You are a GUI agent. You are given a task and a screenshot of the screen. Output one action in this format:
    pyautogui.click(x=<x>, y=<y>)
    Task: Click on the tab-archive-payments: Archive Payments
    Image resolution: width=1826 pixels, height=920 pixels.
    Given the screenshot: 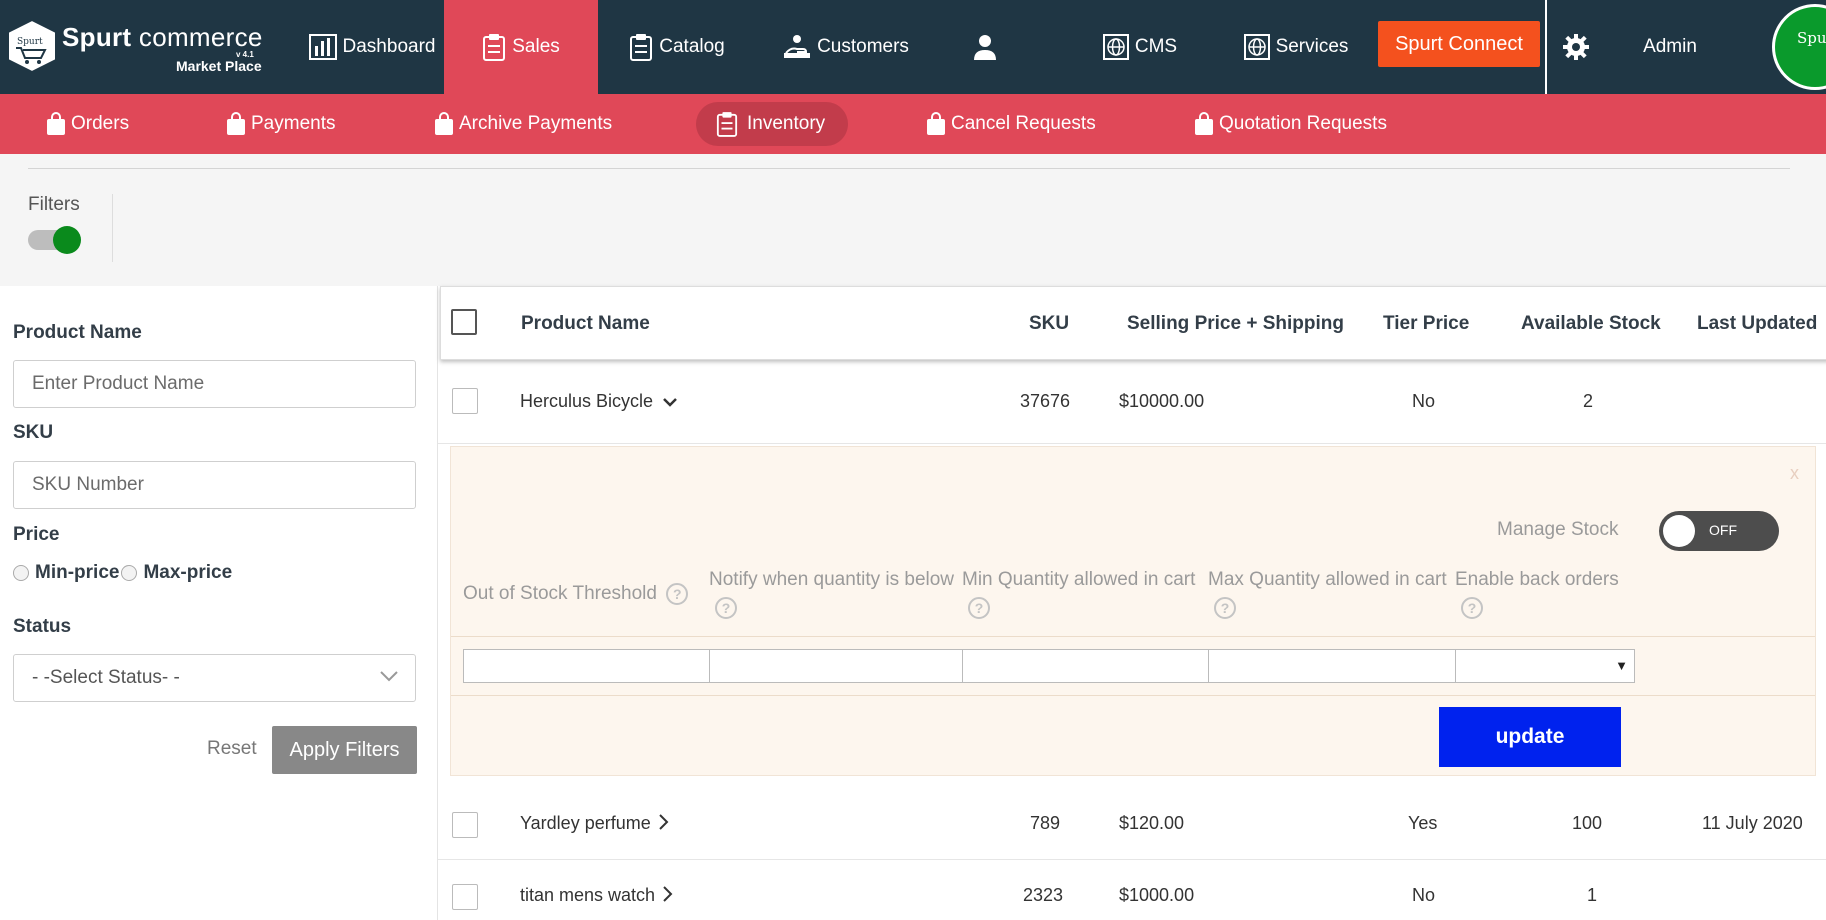 What is the action you would take?
    pyautogui.click(x=523, y=124)
    